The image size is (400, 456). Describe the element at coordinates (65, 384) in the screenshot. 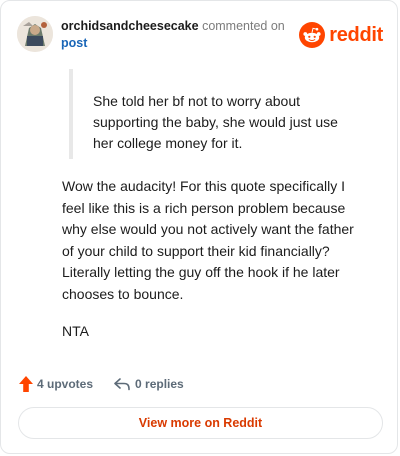

I see `upvote-count: 4 upvotes` at that location.